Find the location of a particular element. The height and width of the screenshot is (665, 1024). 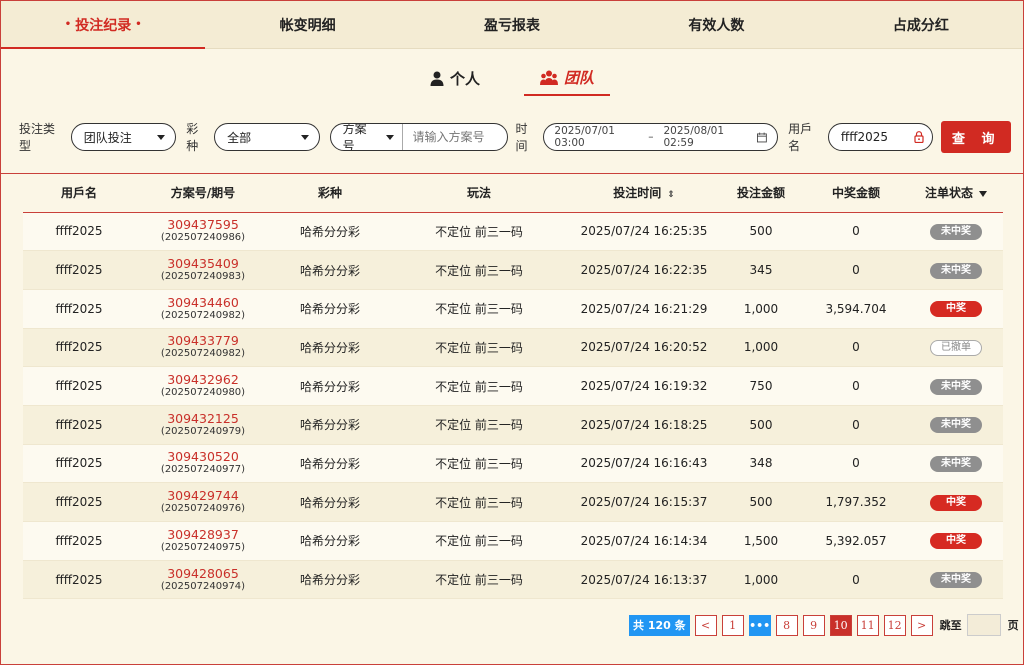

lottery-select: 全部 is located at coordinates (267, 137).